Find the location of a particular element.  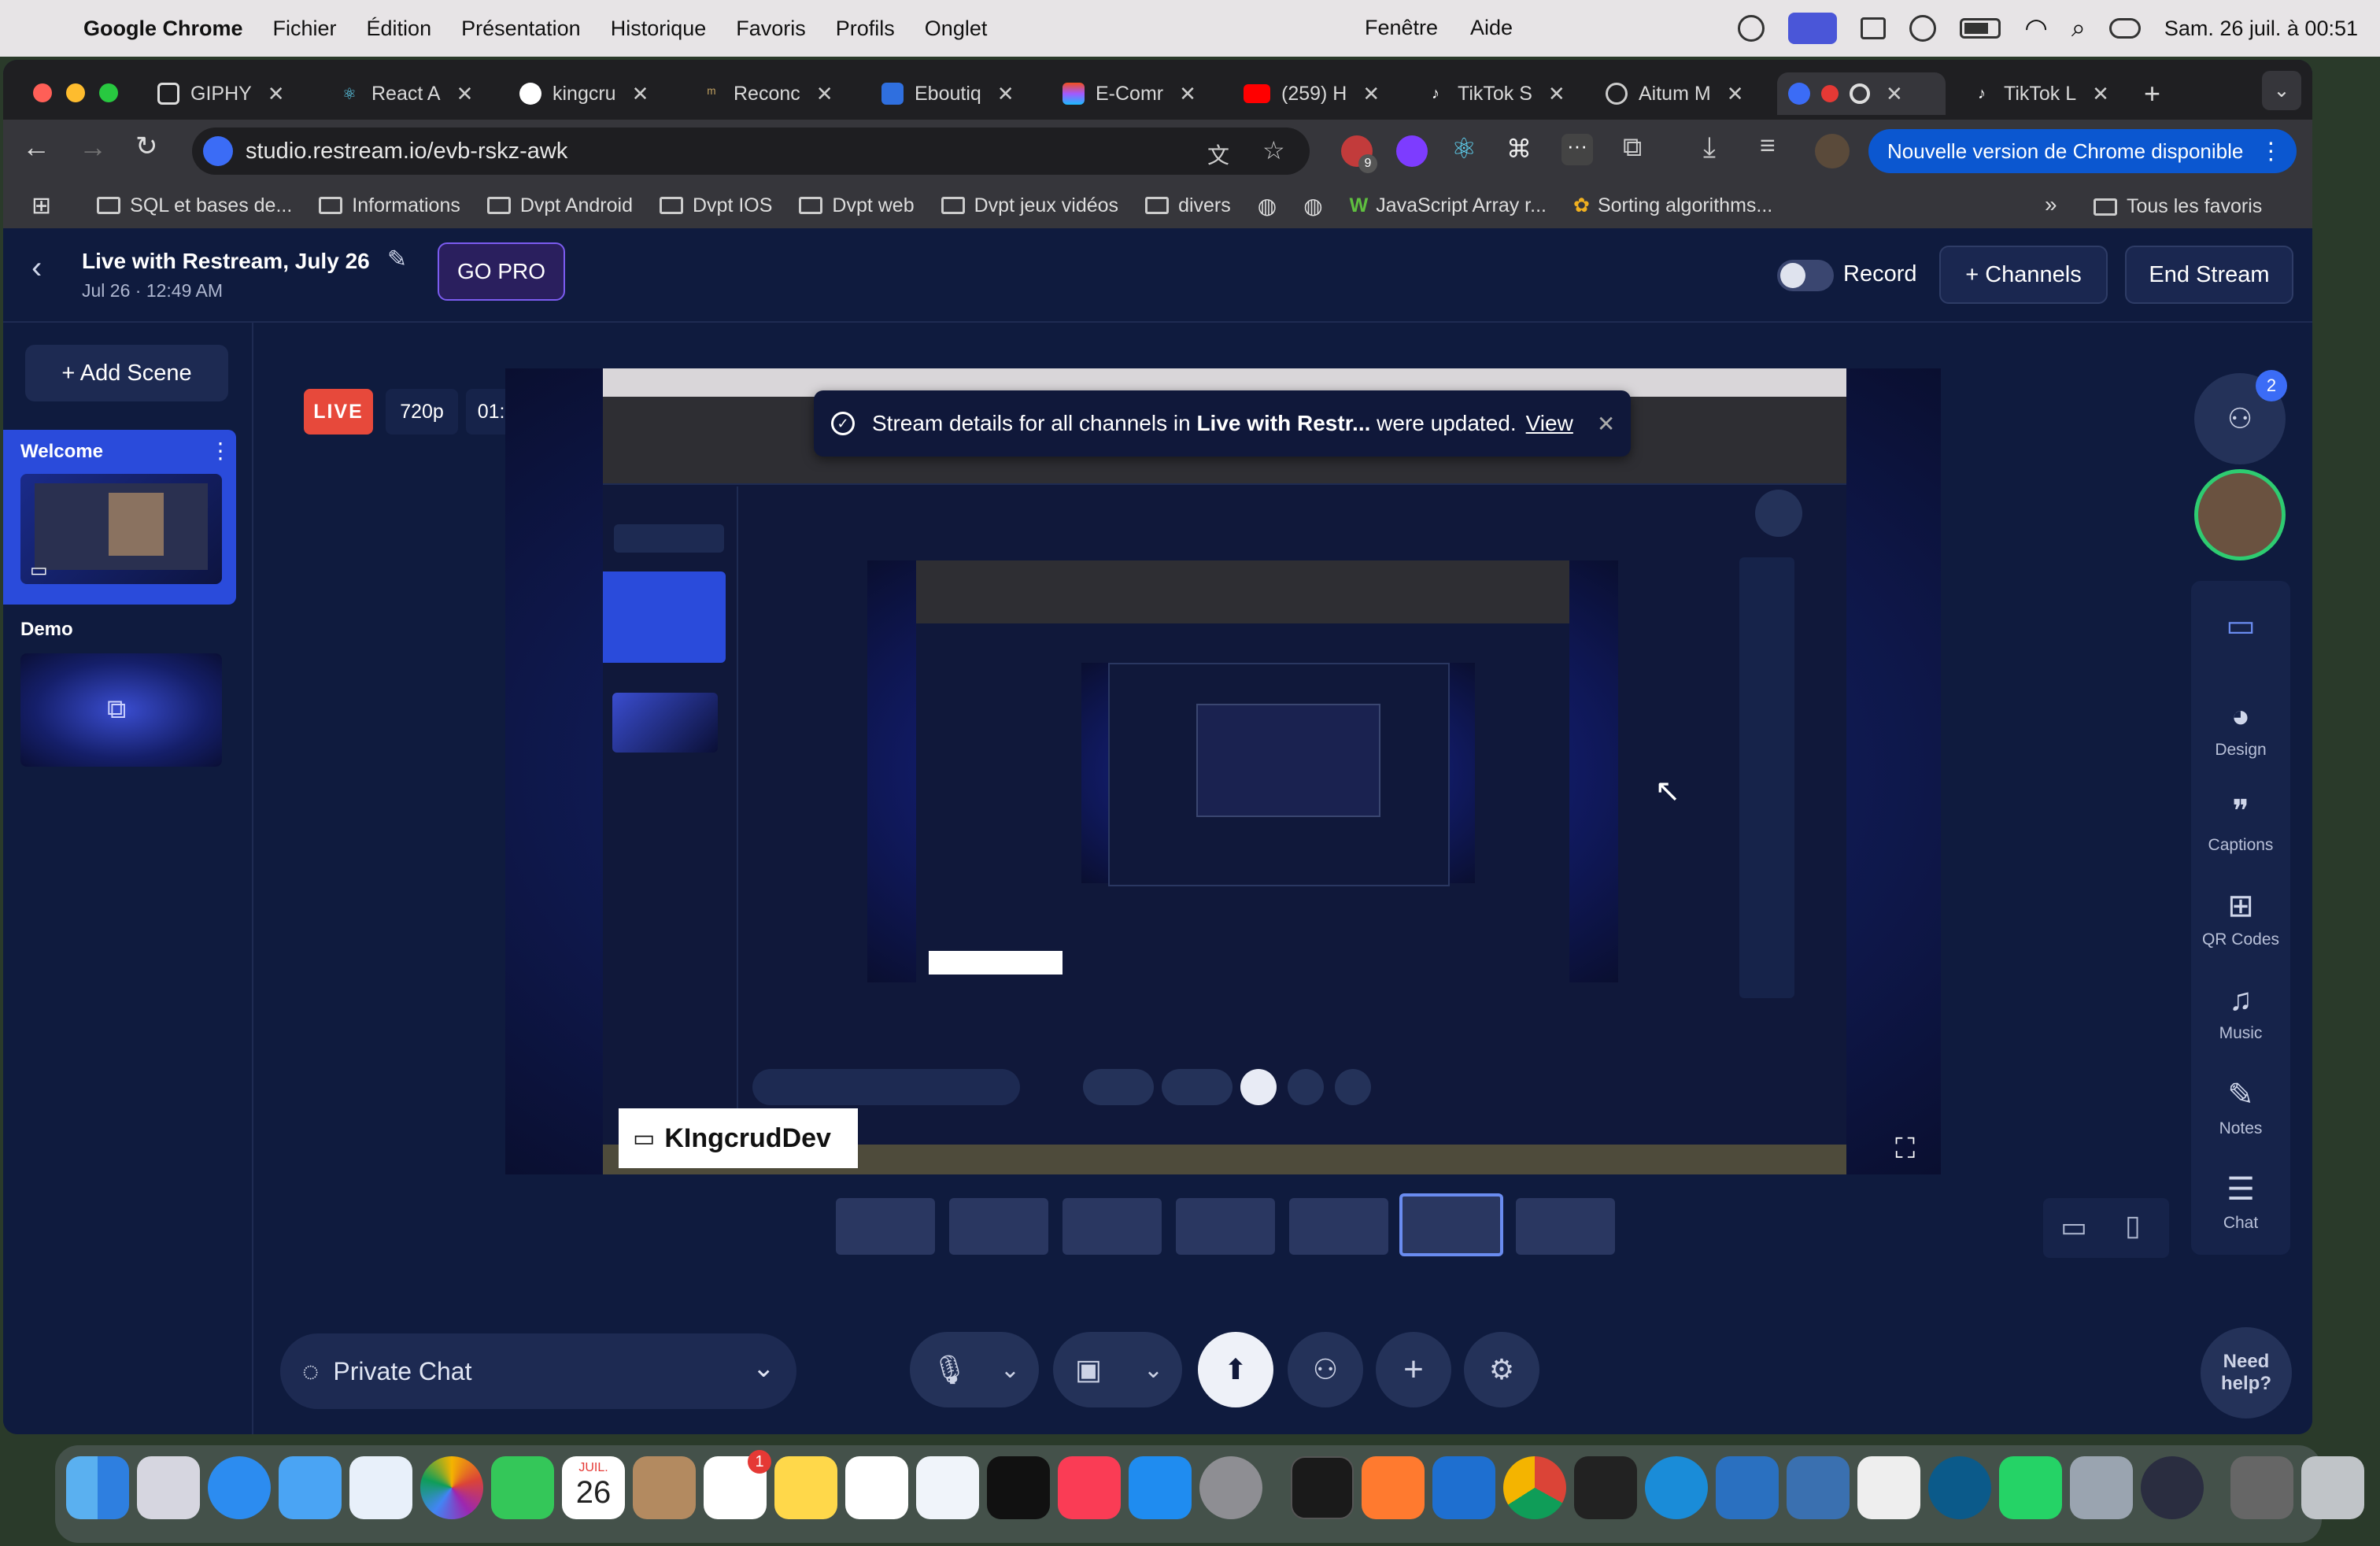

tab-tiktok-live: ♪ TikTok L ✕ is located at coordinates (2040, 94).